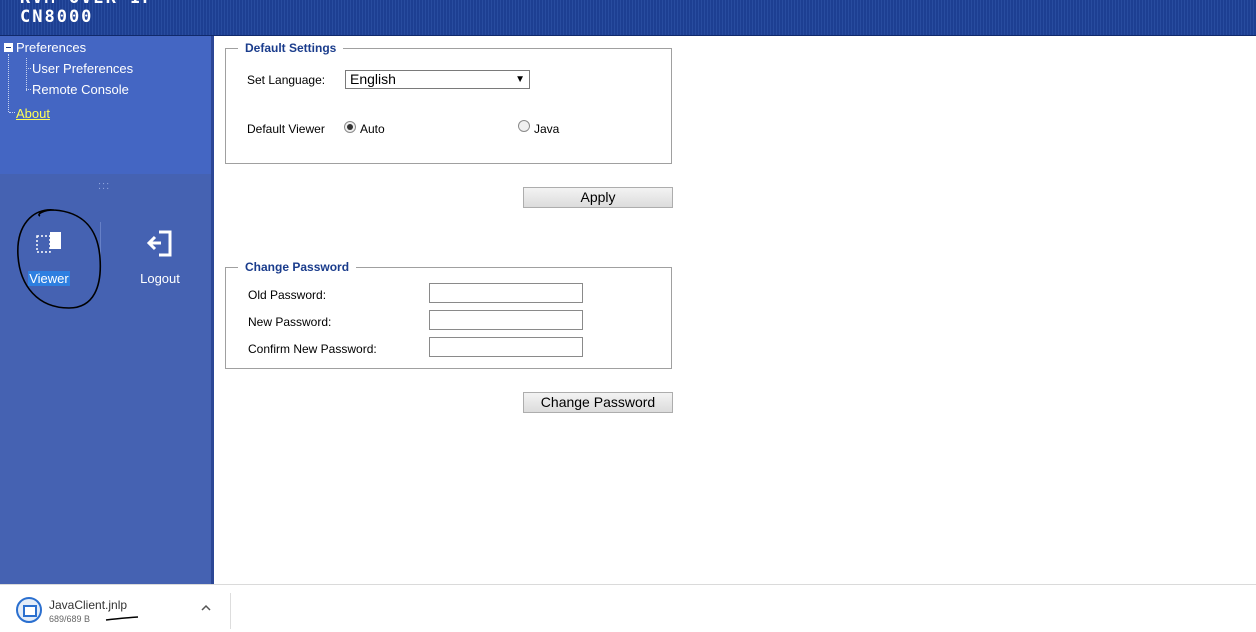 Image resolution: width=1256 pixels, height=632 pixels. Describe the element at coordinates (51, 47) in the screenshot. I see `tree-item-label: Preferences` at that location.